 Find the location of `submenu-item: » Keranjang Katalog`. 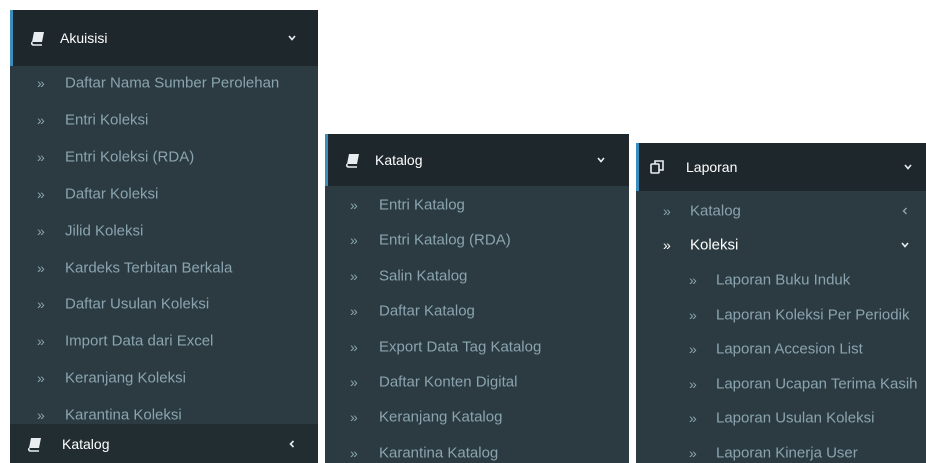

submenu-item: » Keranjang Katalog is located at coordinates (477, 417).